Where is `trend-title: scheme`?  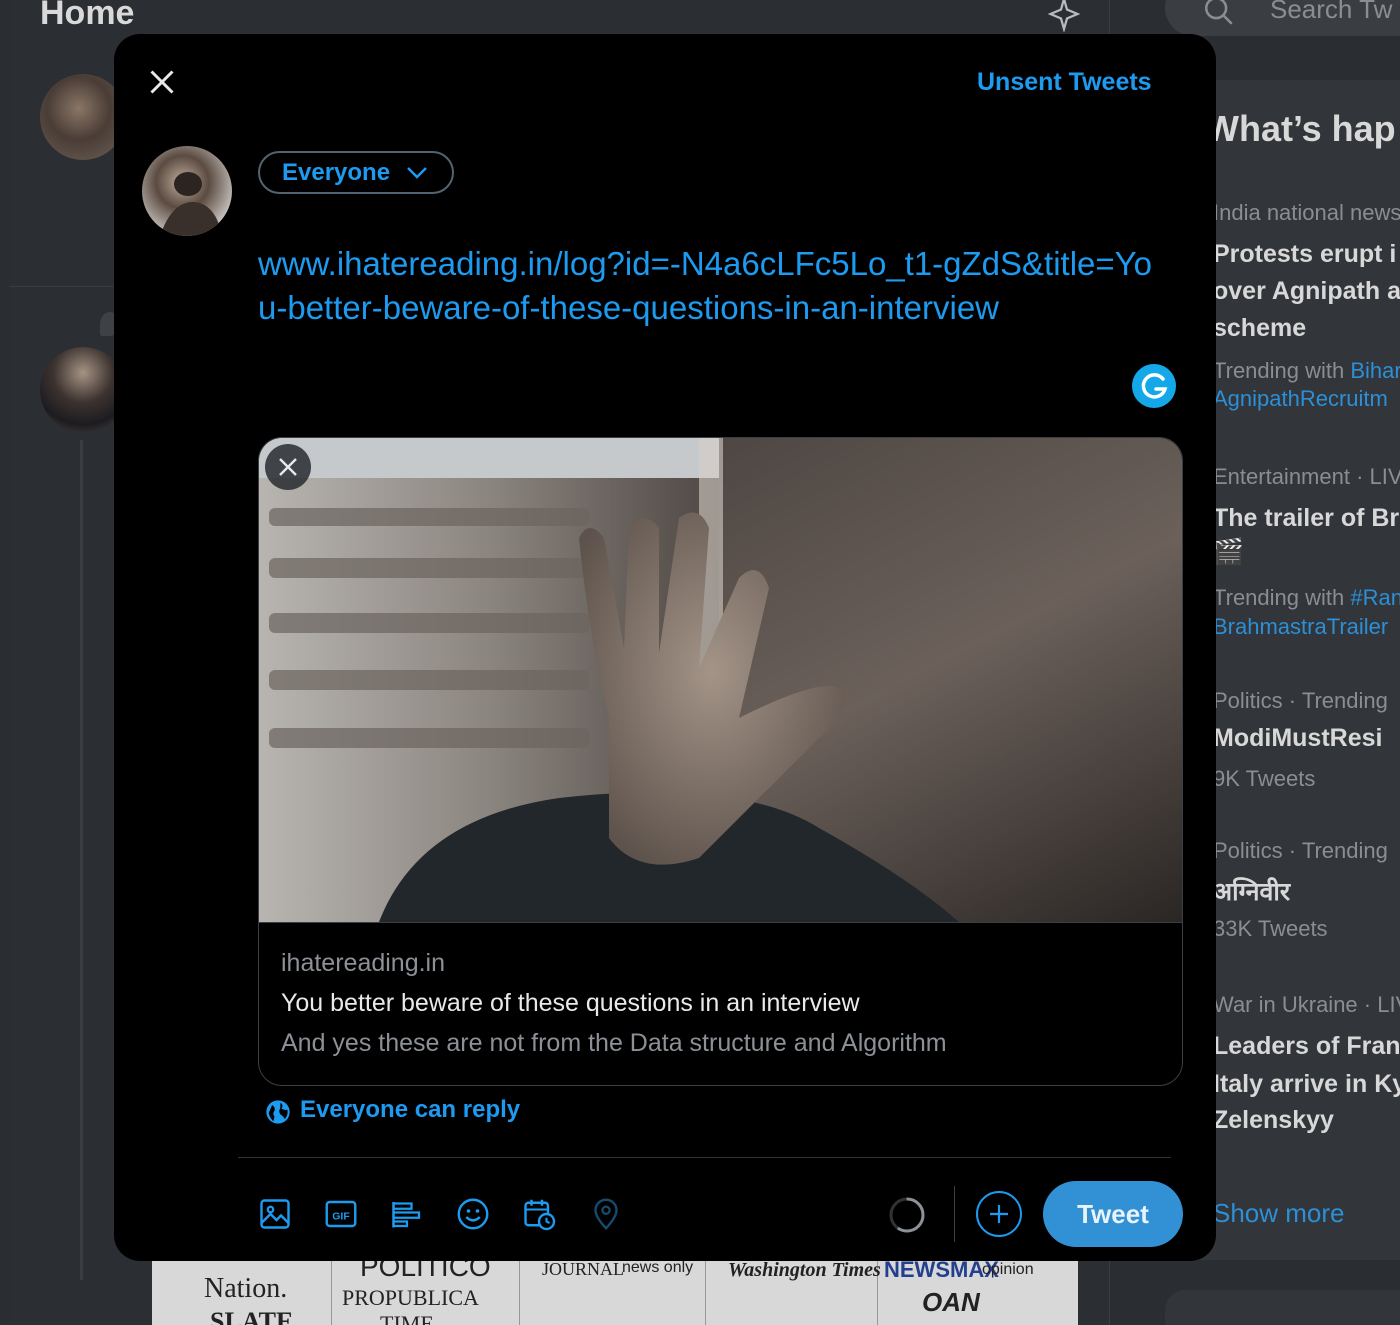
trend-title: scheme is located at coordinates (1259, 328).